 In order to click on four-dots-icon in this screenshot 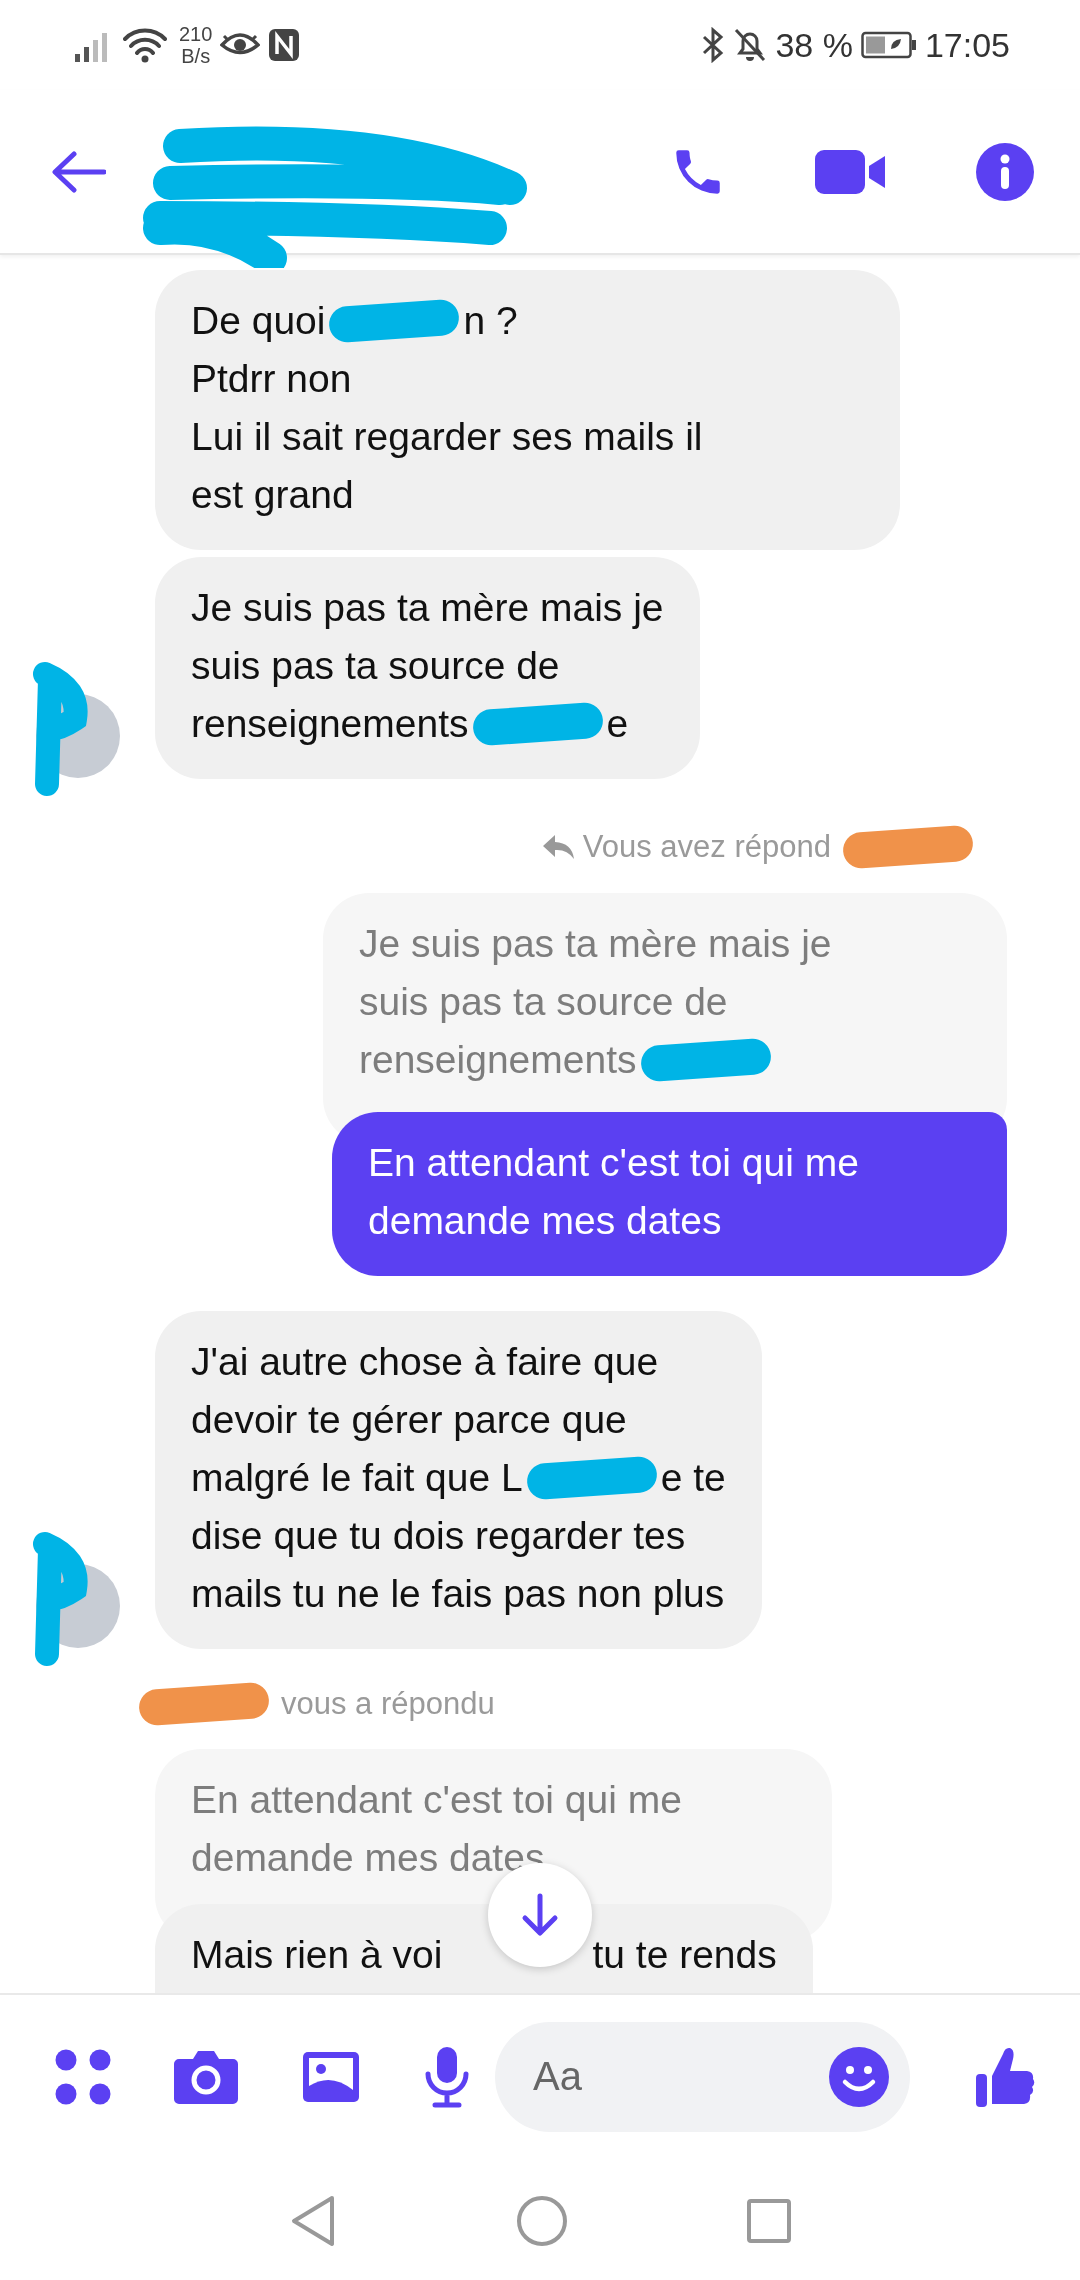, I will do `click(83, 2076)`.